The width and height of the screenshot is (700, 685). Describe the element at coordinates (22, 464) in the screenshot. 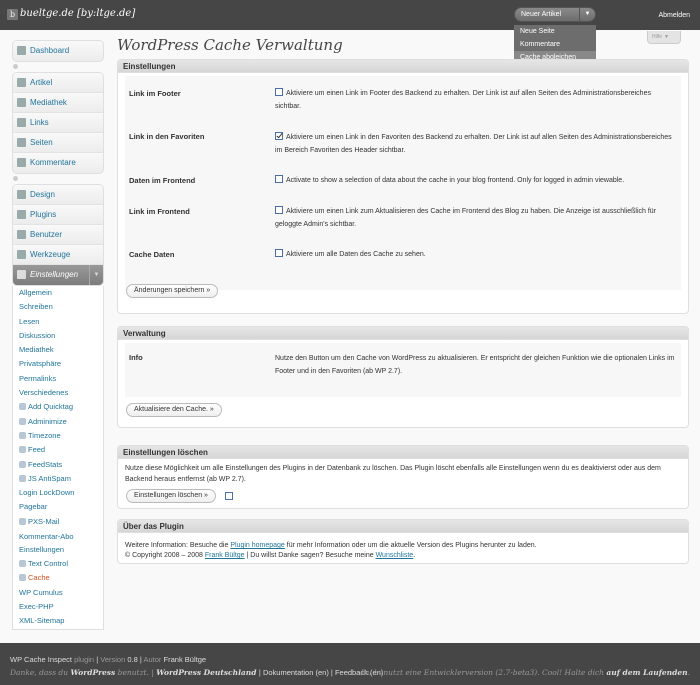

I see `feedstats-icon` at that location.